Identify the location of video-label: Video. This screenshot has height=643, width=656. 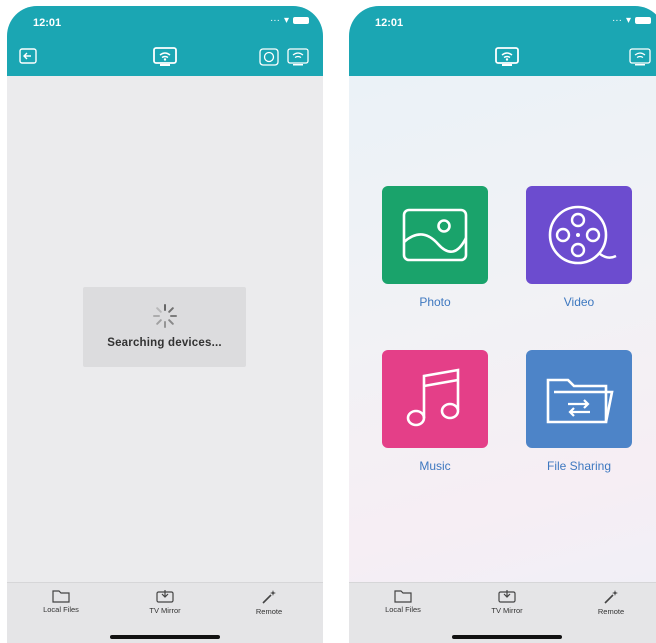
(579, 302).